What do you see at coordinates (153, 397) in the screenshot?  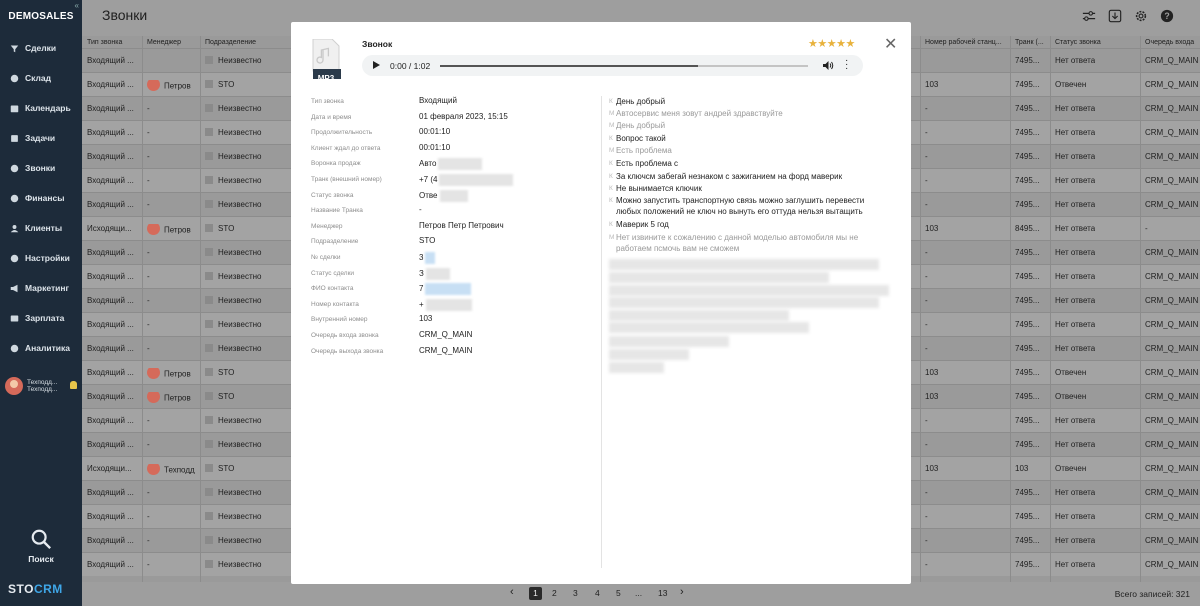 I see `avatar` at bounding box center [153, 397].